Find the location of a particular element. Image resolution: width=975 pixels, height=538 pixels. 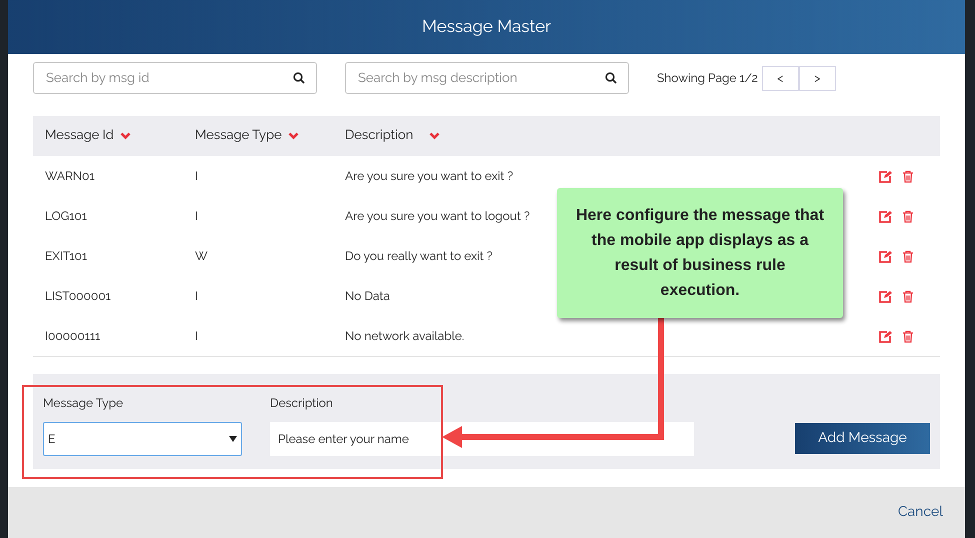

dropdown-icon is located at coordinates (233, 439).